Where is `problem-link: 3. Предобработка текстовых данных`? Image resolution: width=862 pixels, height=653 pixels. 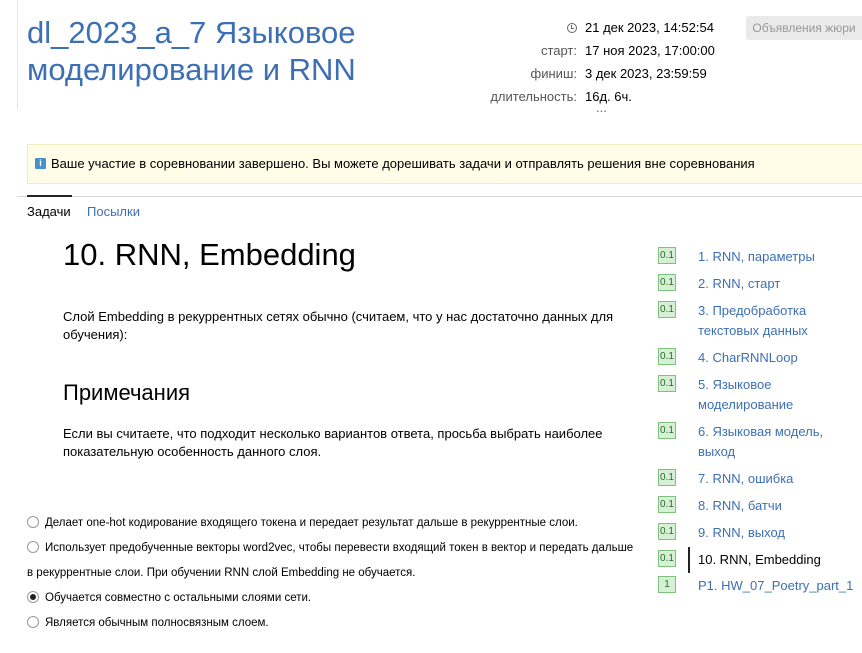 problem-link: 3. Предобработка текстовых данных is located at coordinates (778, 321).